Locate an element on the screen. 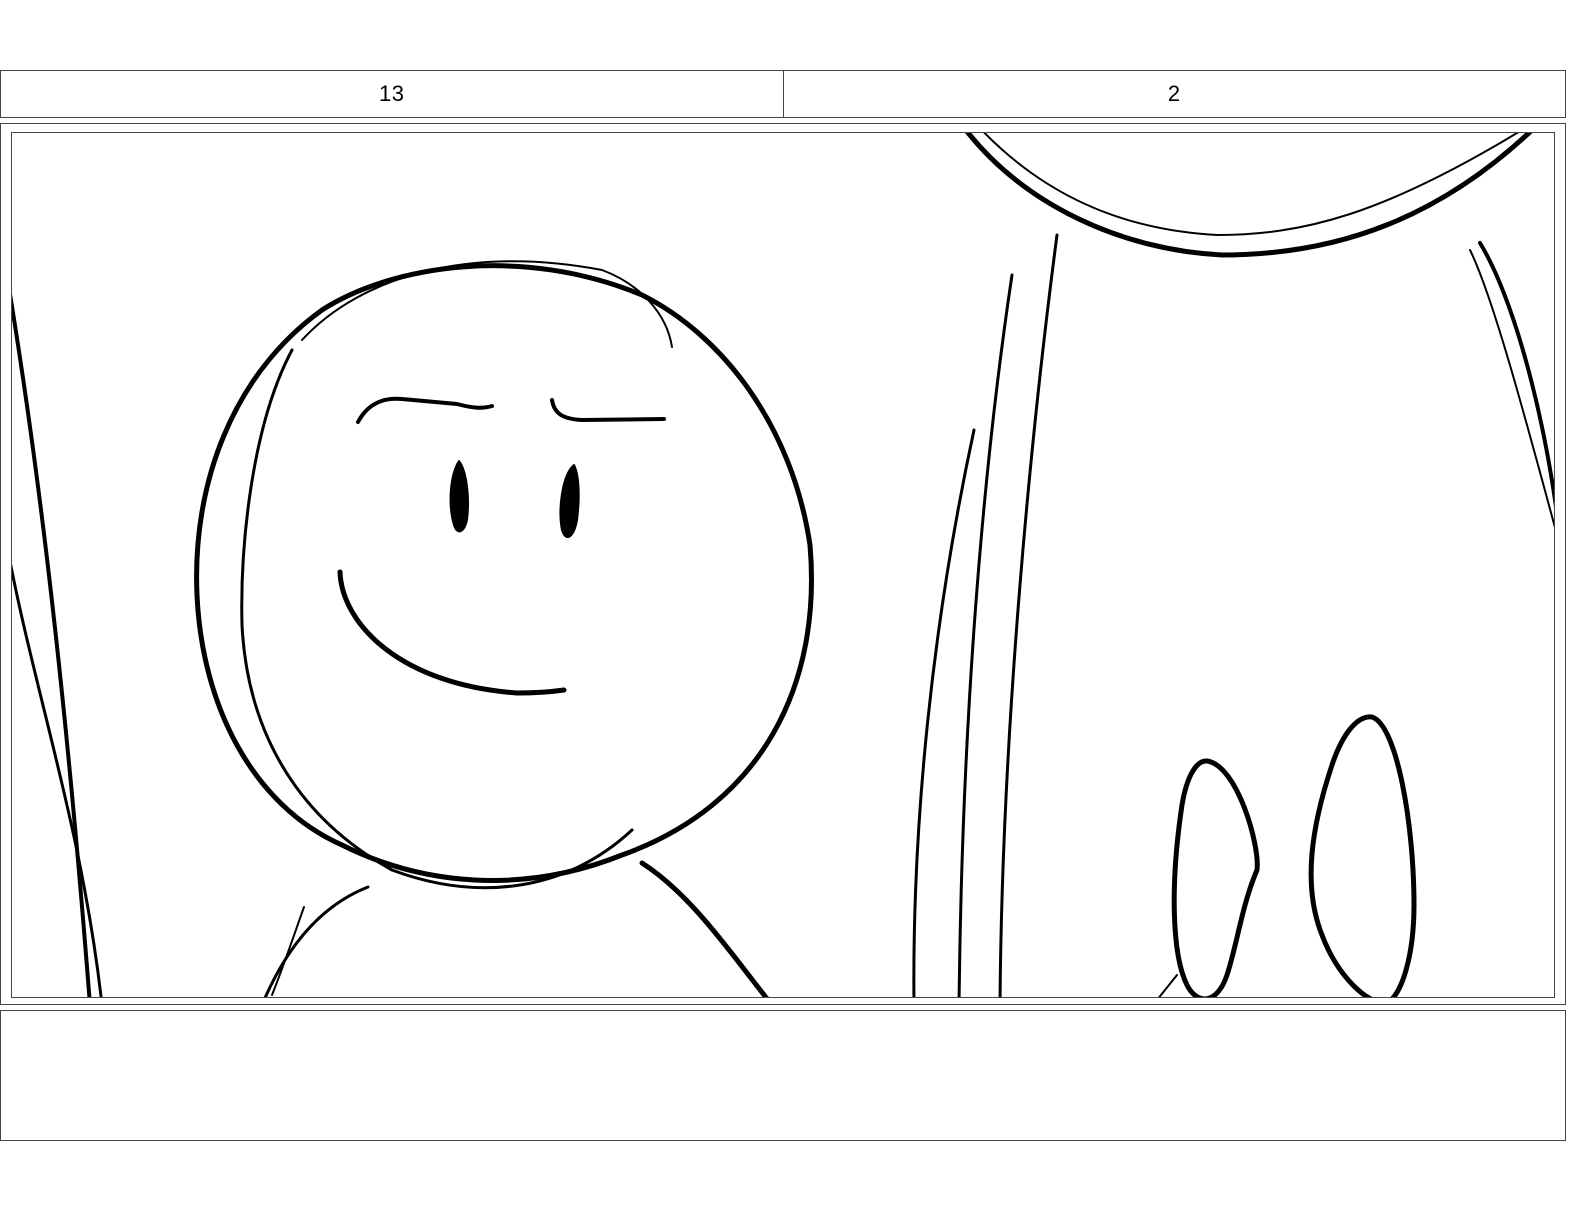 The width and height of the screenshot is (1584, 1224). character-smile is located at coordinates (452, 632).